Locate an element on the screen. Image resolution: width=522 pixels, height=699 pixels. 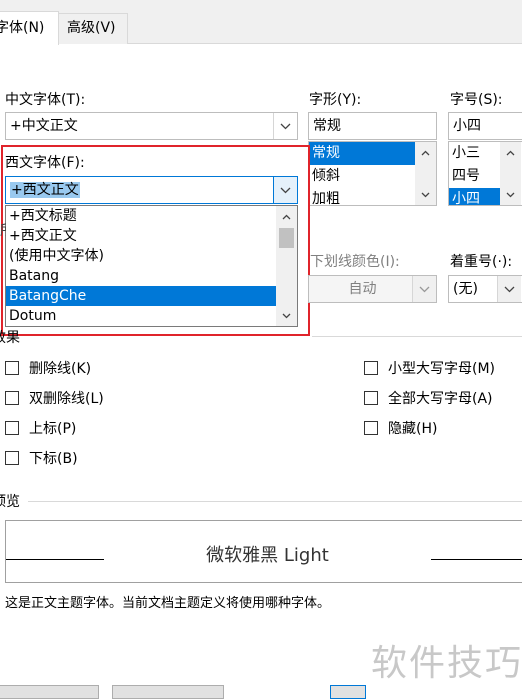
strikethrough-checkbox: 删除线(K) is located at coordinates (48, 368).